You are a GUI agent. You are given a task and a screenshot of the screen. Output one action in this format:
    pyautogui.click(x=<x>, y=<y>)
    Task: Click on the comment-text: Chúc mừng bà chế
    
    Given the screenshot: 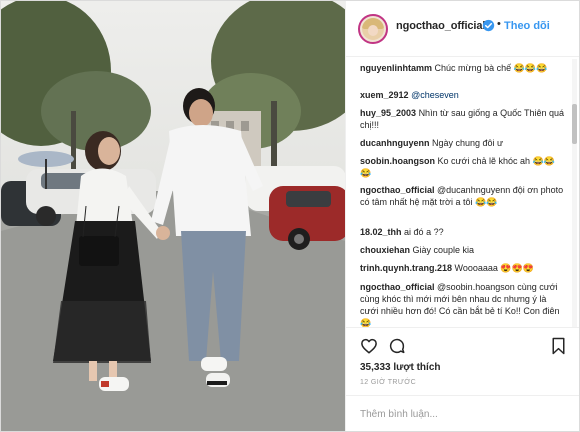 What is the action you would take?
    pyautogui.click(x=473, y=68)
    